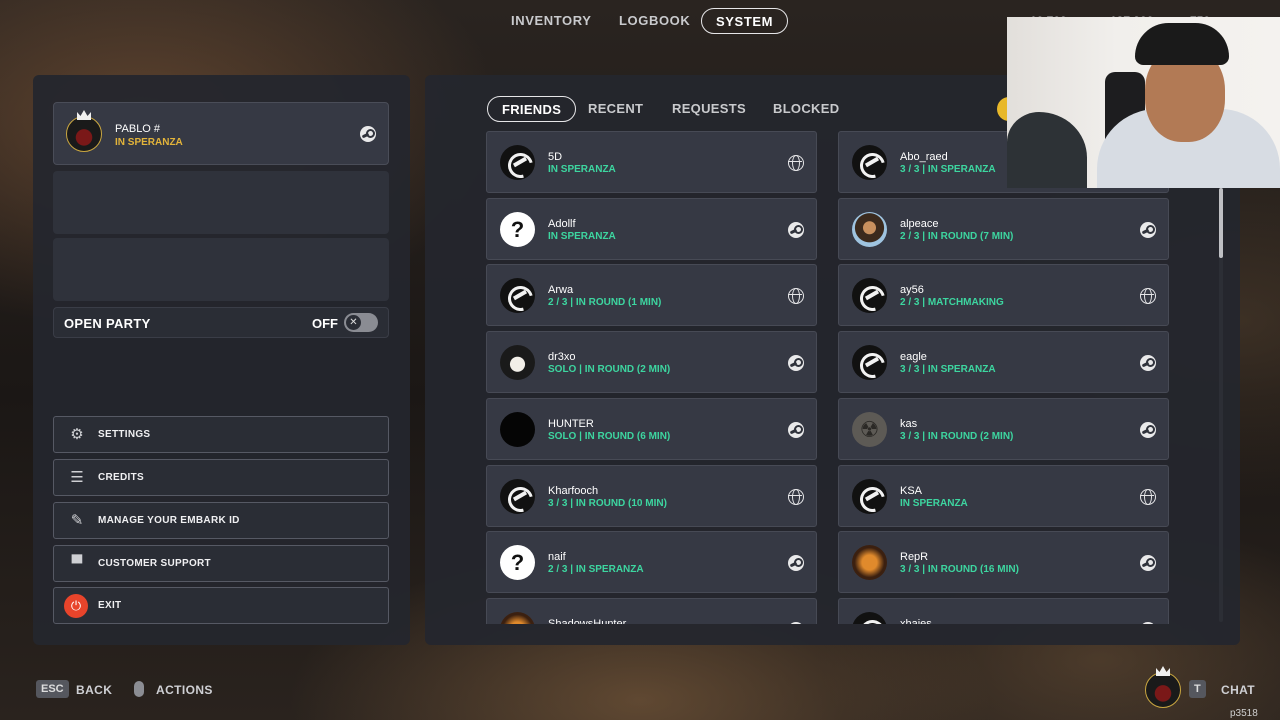 The height and width of the screenshot is (720, 1280). What do you see at coordinates (651, 228) in the screenshot?
I see `friend-card: ? Adollf IN SPERANZA` at bounding box center [651, 228].